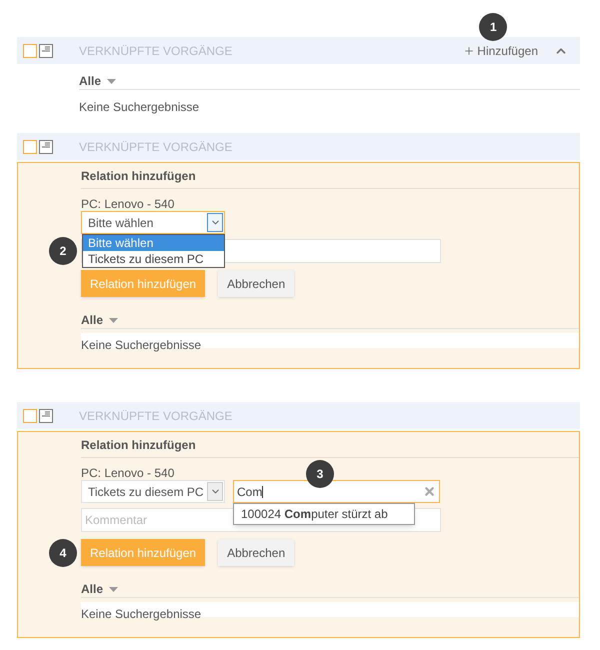  What do you see at coordinates (493, 26) in the screenshot?
I see `step-badge: 1` at bounding box center [493, 26].